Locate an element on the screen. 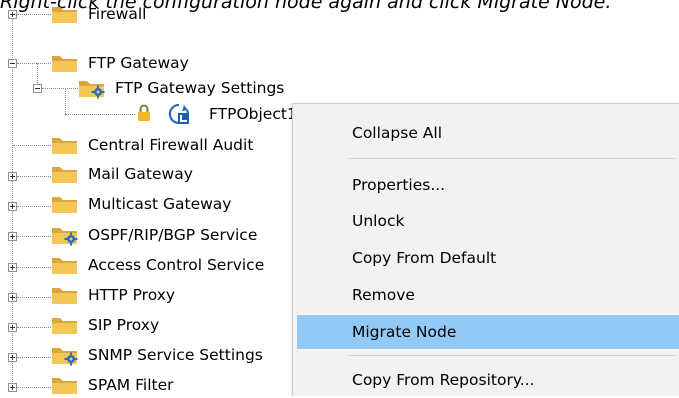 The height and width of the screenshot is (398, 679). menu-item-collapse-all: Collapse All is located at coordinates (488, 133).